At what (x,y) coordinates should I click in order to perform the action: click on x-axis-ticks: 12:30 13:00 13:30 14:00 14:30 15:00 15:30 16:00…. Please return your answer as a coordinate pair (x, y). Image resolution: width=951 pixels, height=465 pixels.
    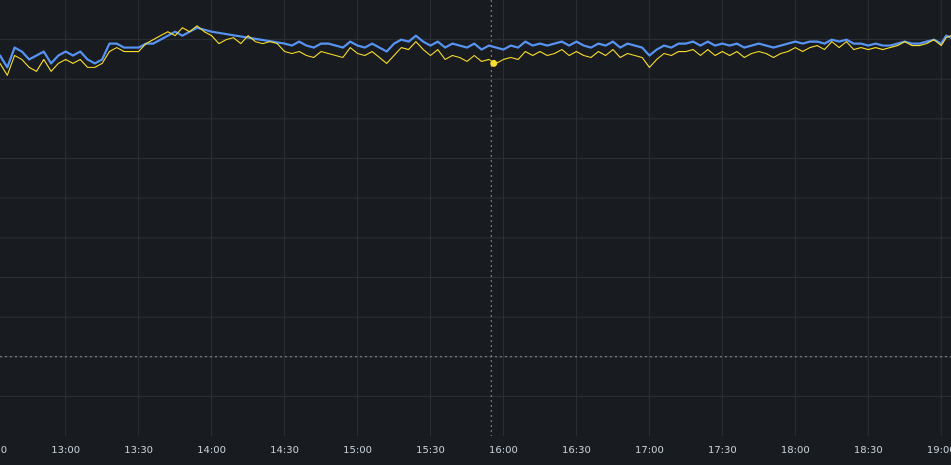
    Looking at the image, I should click on (475, 450).